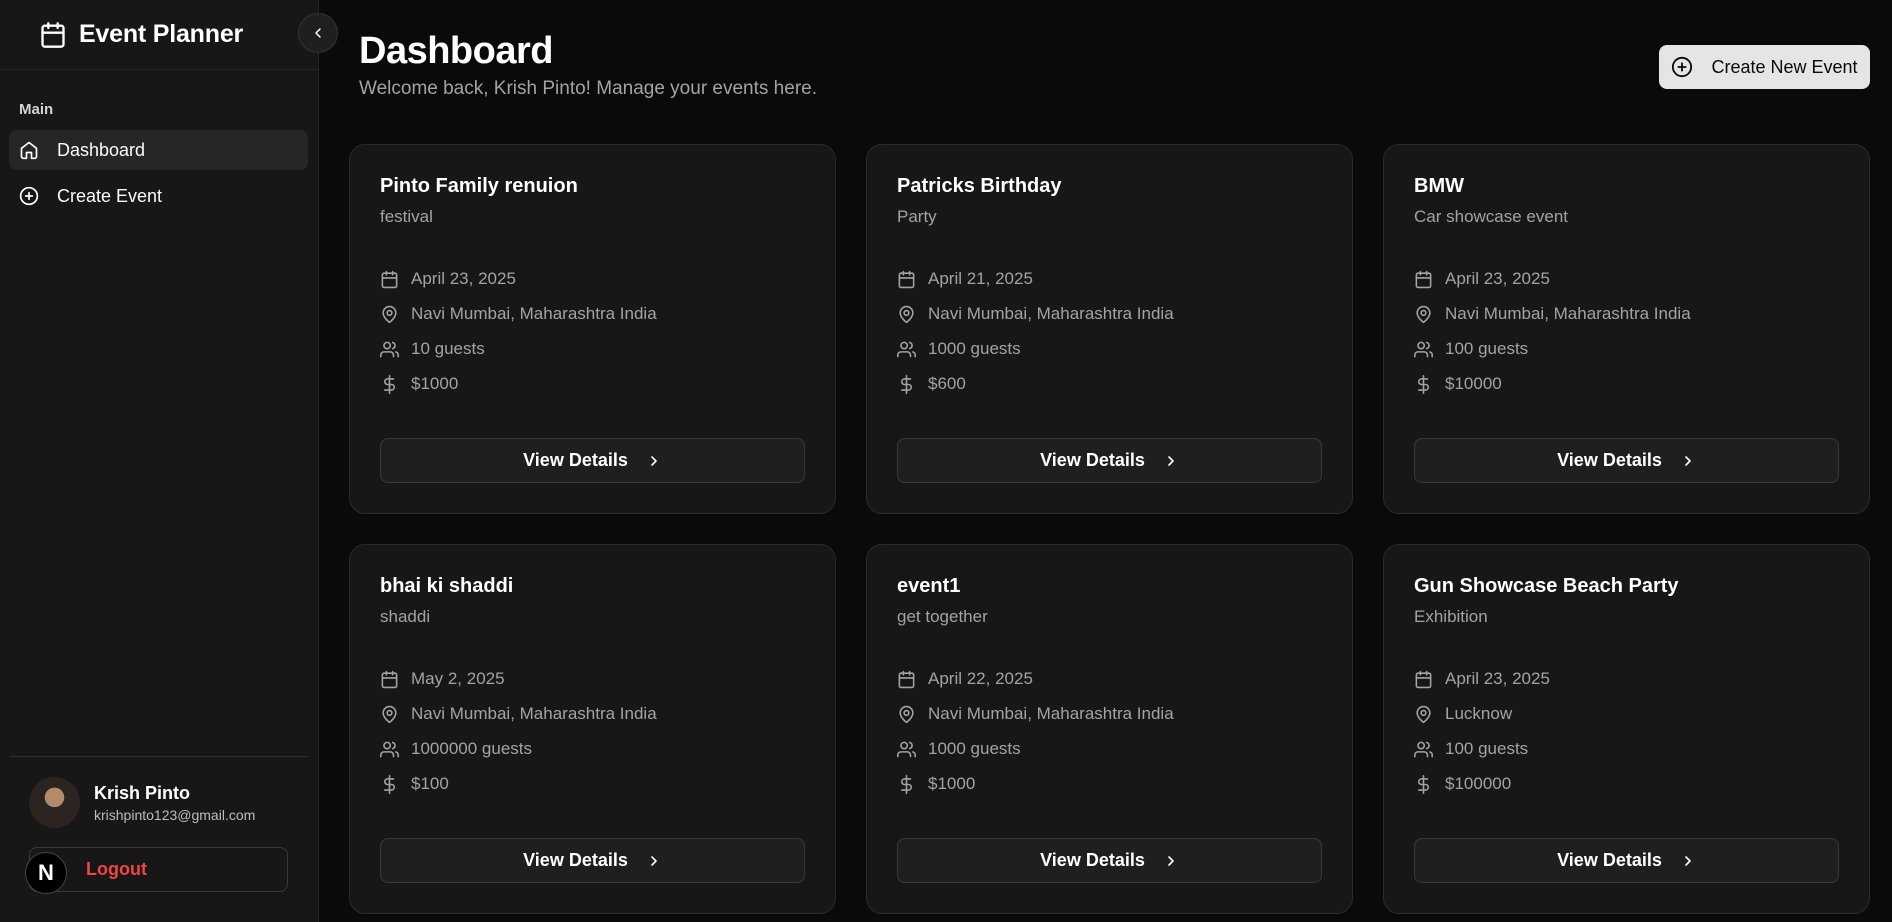 The image size is (1892, 922). What do you see at coordinates (917, 216) in the screenshot?
I see `event-type: Party` at bounding box center [917, 216].